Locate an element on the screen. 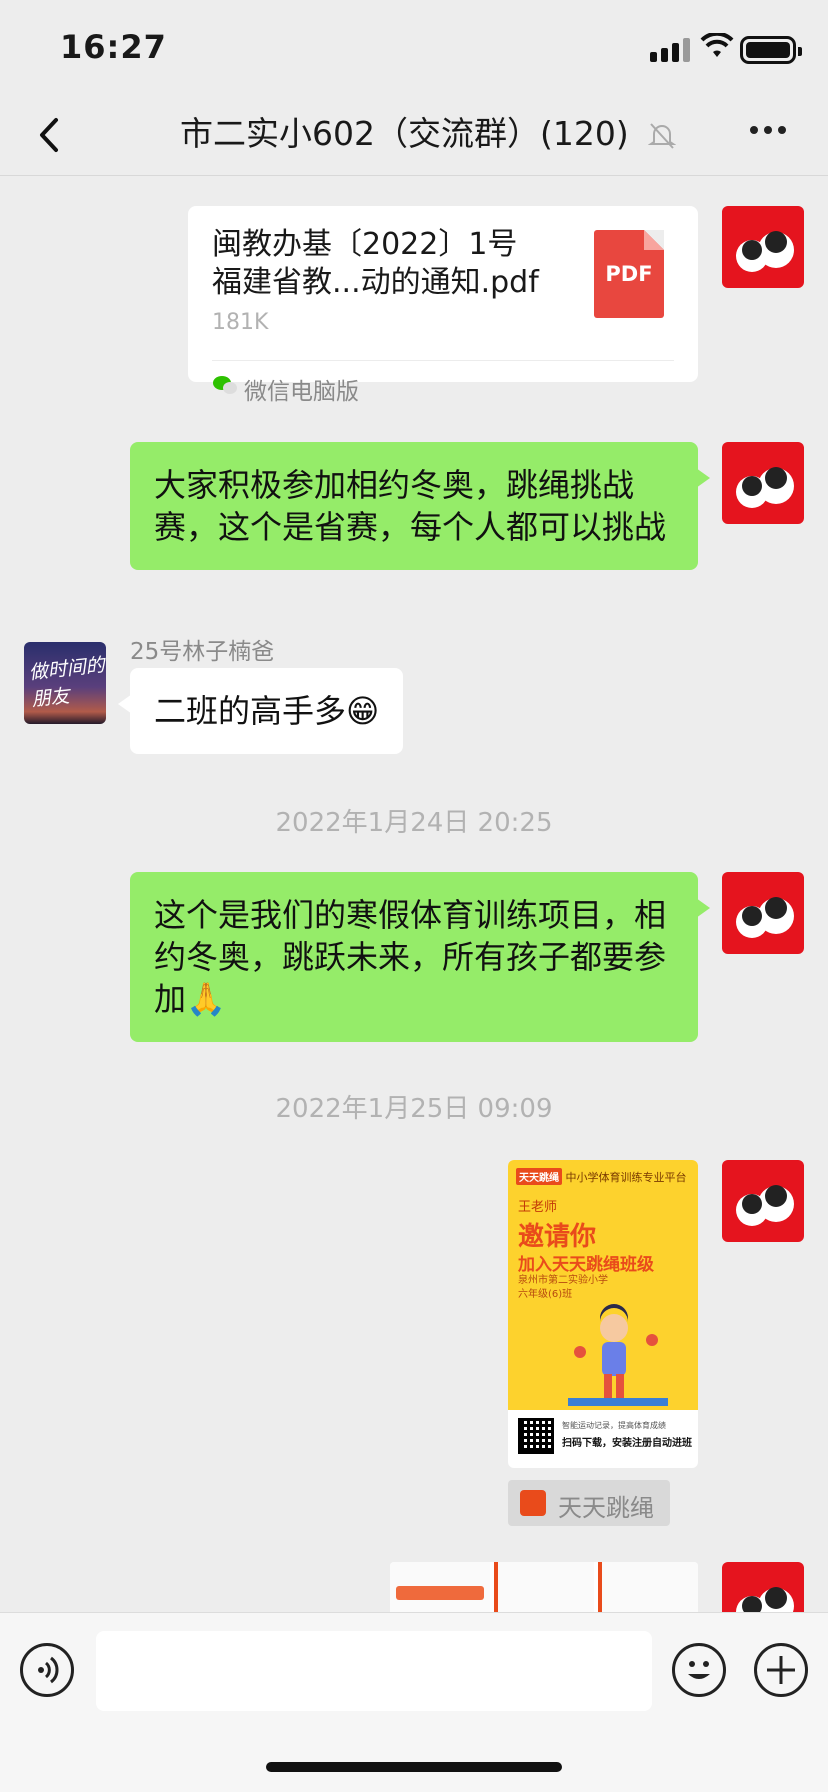 The width and height of the screenshot is (828, 1792). qr-code is located at coordinates (536, 1436).